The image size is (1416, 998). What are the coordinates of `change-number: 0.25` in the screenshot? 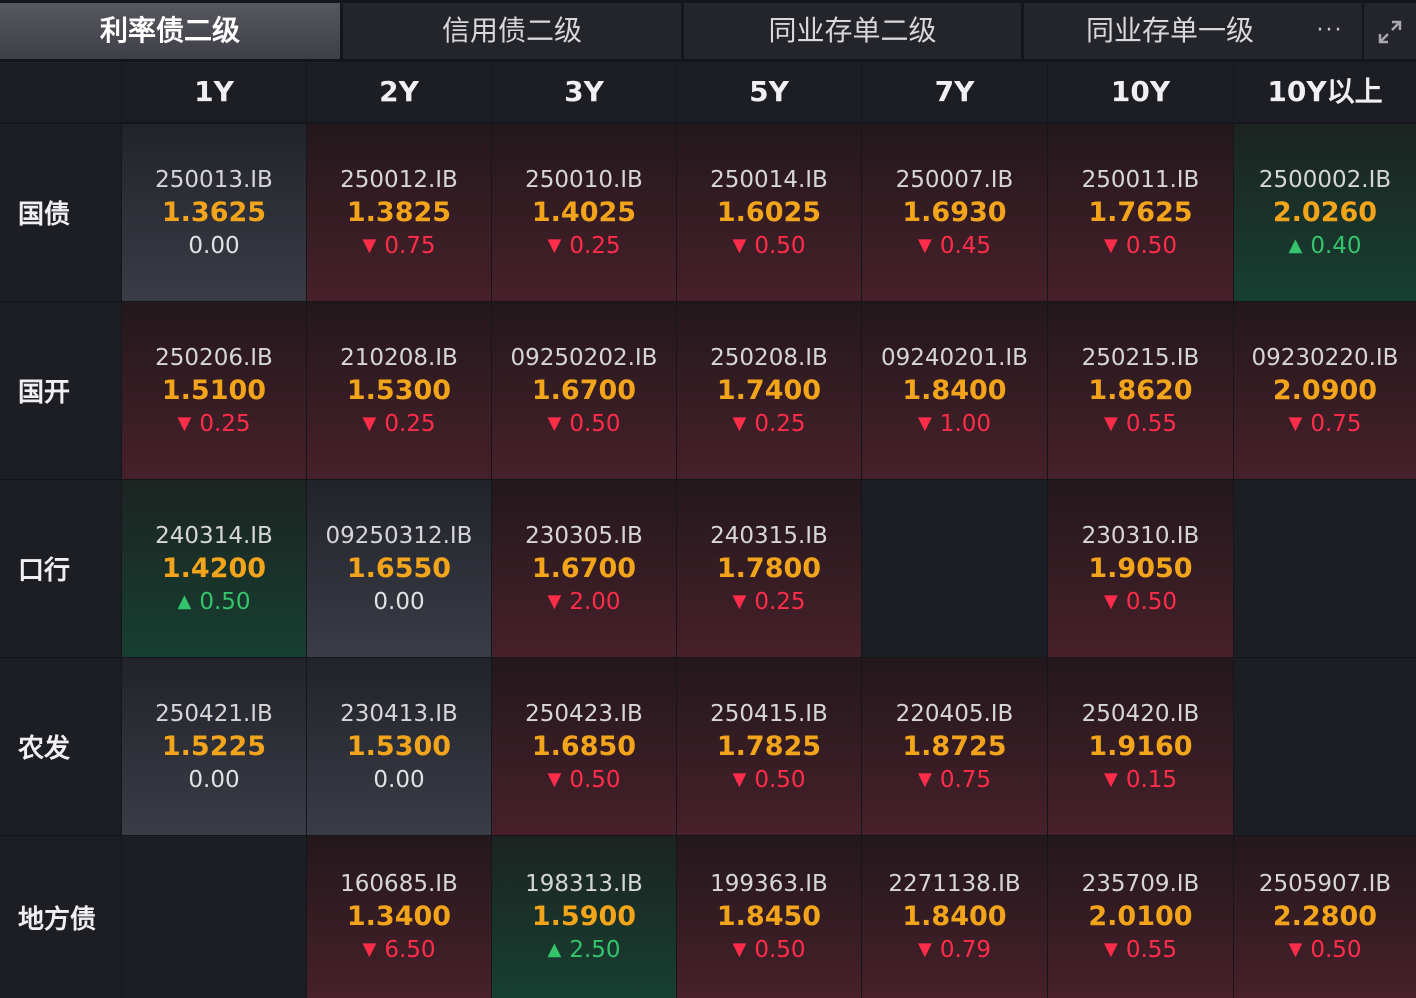 It's located at (595, 245).